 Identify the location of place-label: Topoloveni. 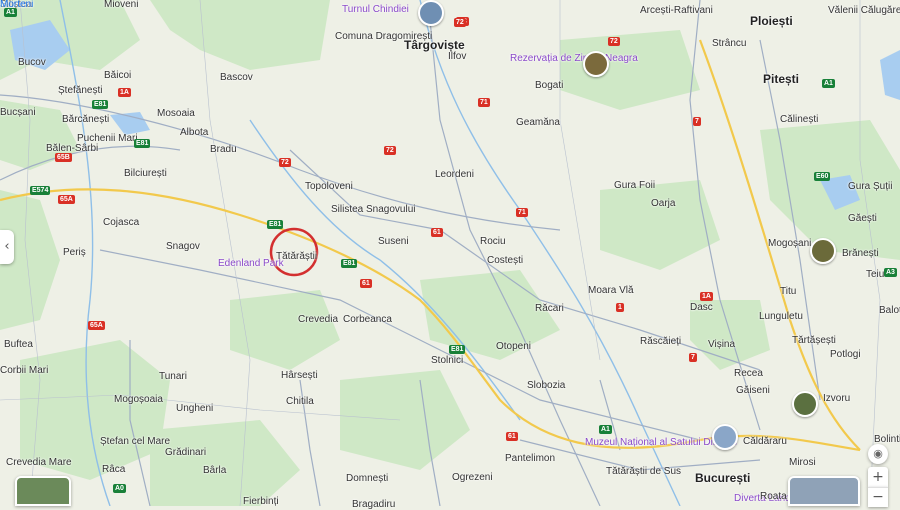
(329, 187).